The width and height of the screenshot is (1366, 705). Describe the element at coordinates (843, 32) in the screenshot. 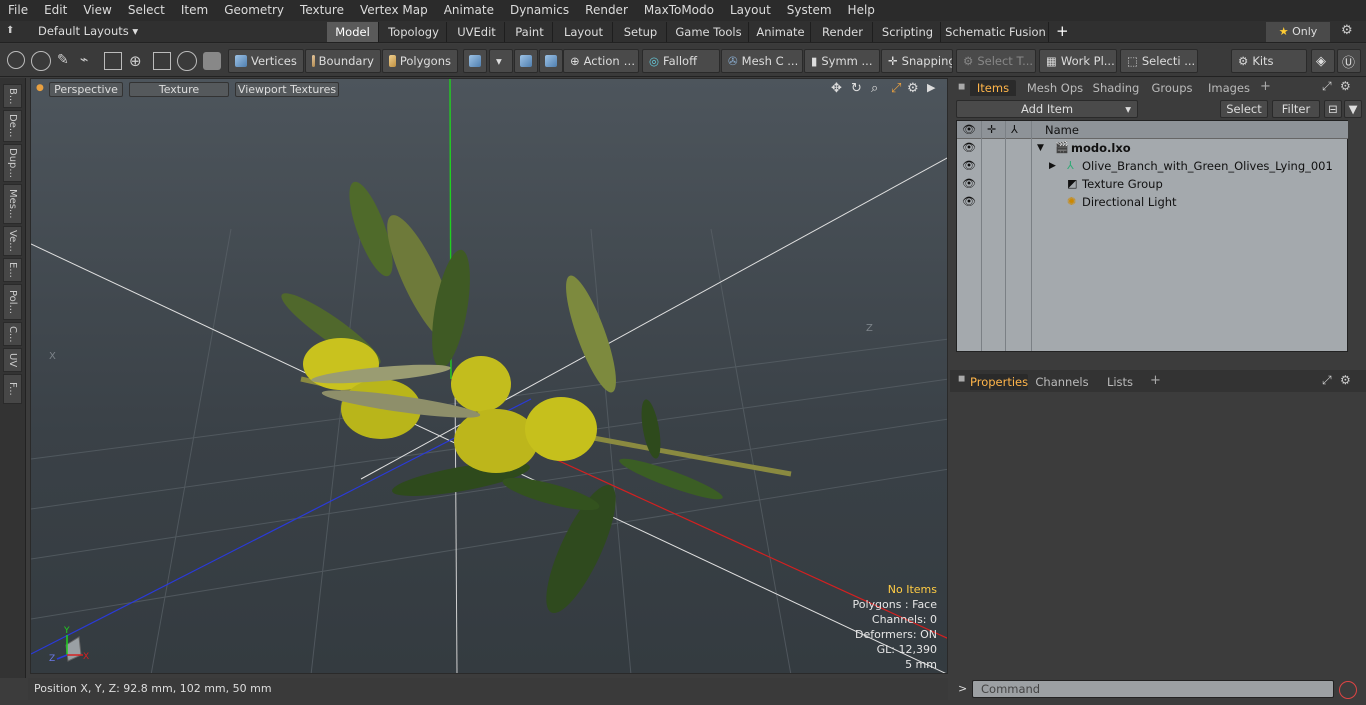

I see `tab-render: Render` at that location.